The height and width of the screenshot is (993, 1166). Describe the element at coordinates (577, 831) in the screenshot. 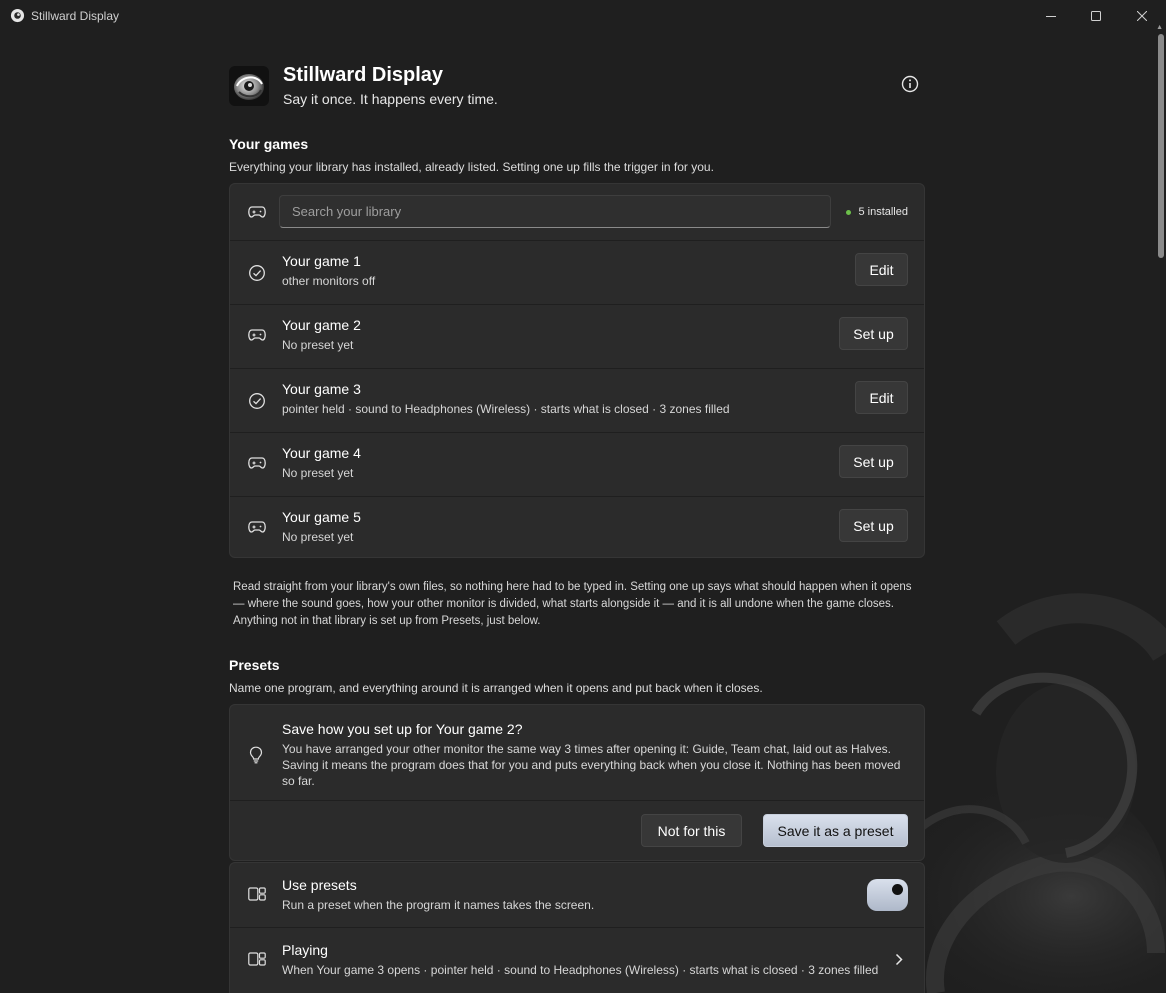

I see `suggestion-actions: Not for this Save it as a preset` at that location.